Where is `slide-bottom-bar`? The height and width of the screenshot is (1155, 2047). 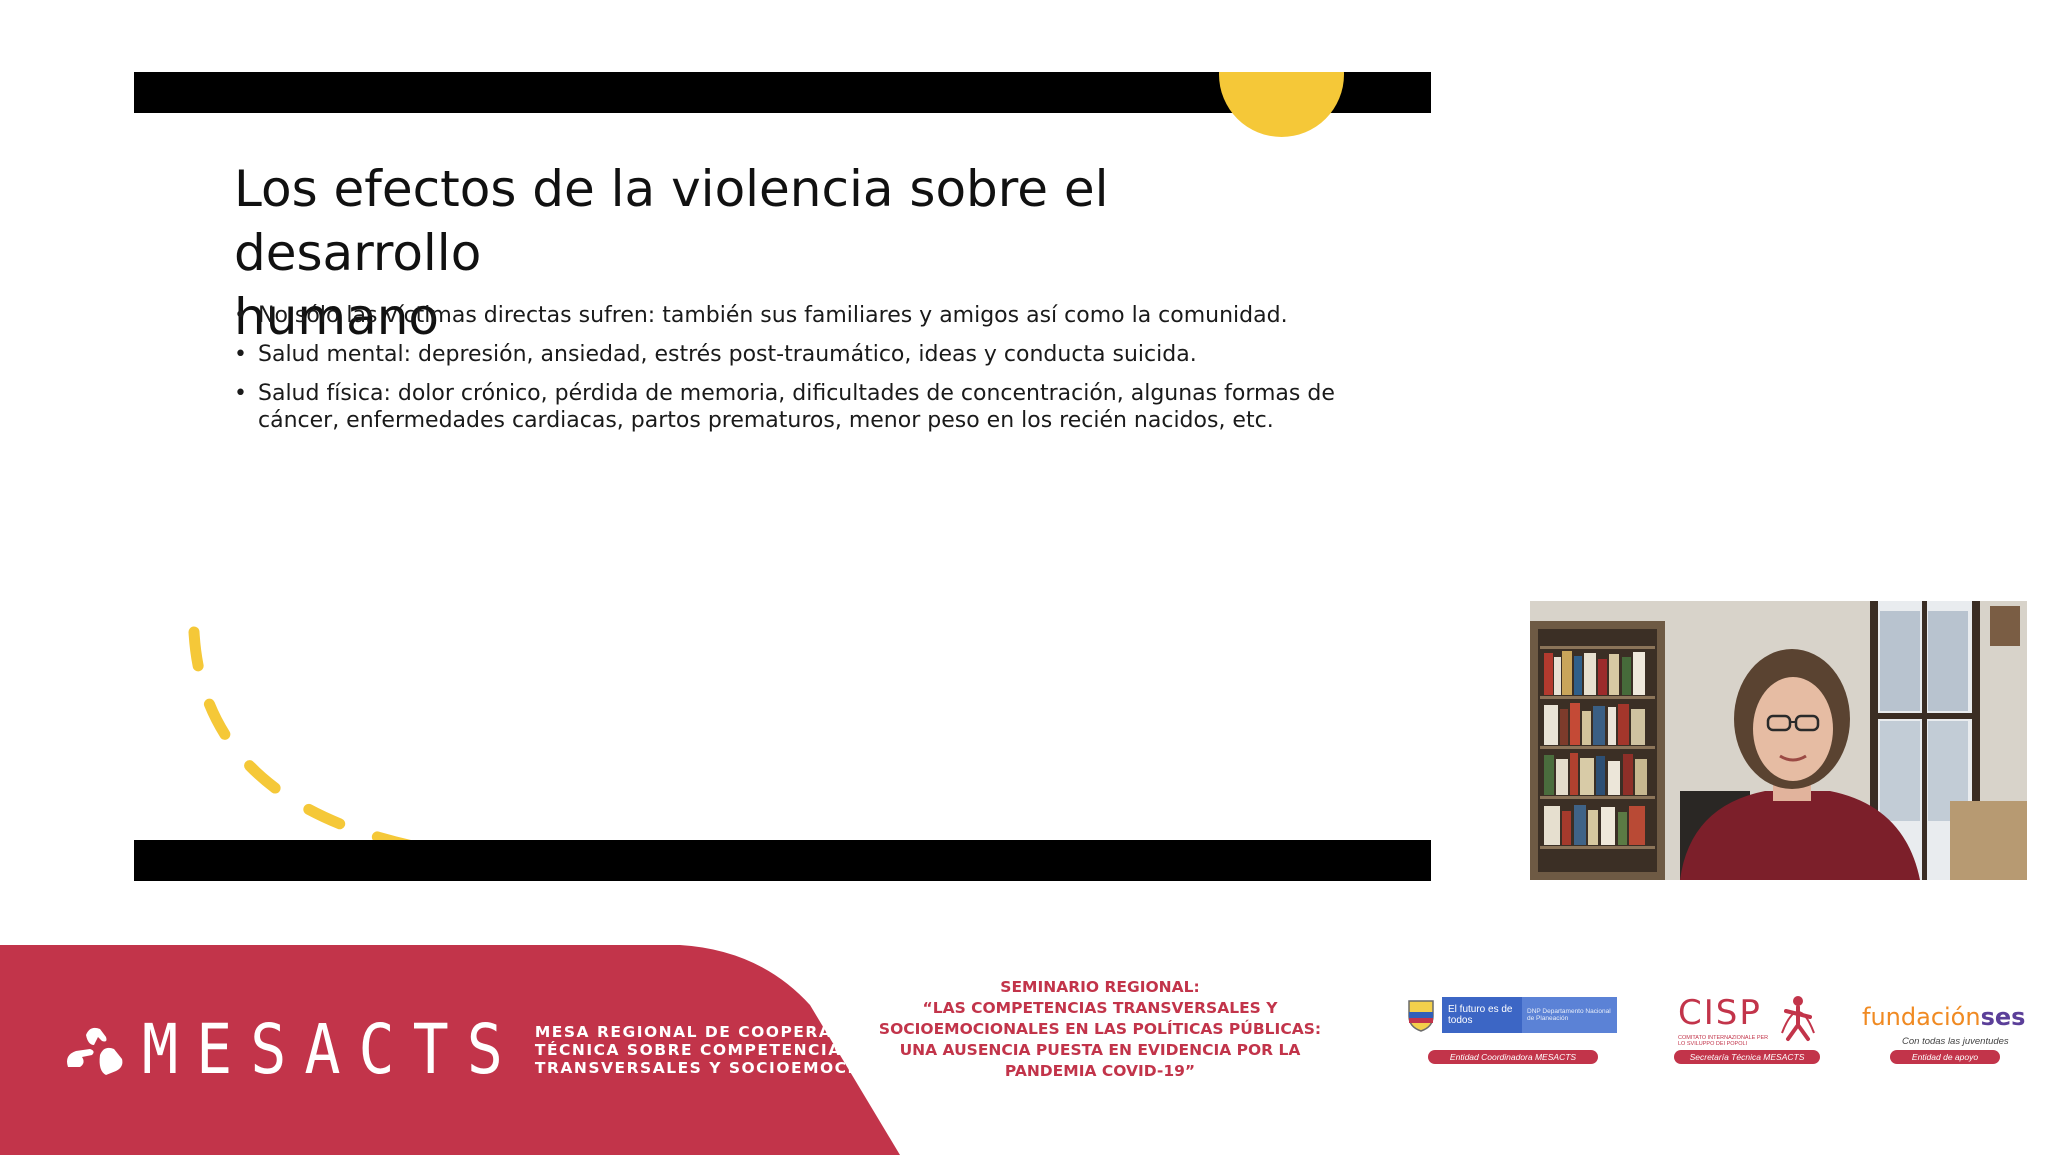 slide-bottom-bar is located at coordinates (782, 860).